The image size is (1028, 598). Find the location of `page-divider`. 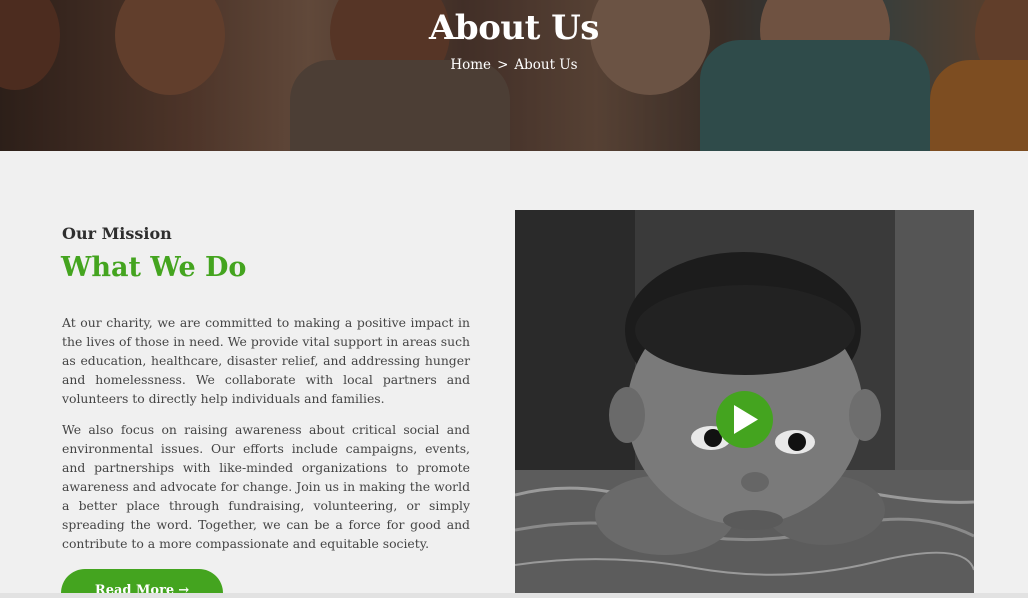

page-divider is located at coordinates (514, 595).